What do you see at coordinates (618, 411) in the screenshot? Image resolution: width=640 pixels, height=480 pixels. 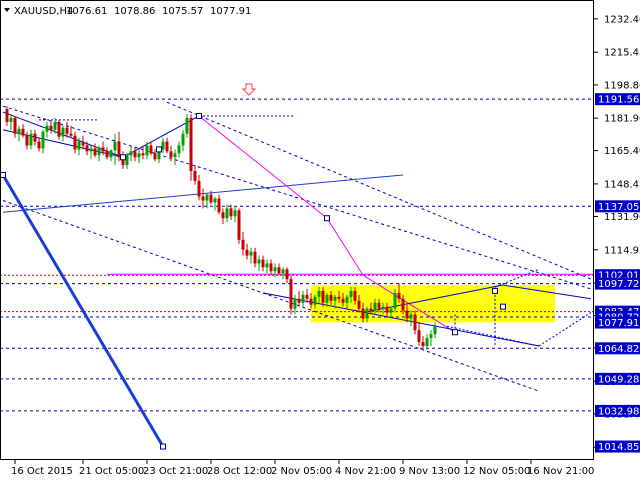 I see `level-tag-label: 1032.98` at bounding box center [618, 411].